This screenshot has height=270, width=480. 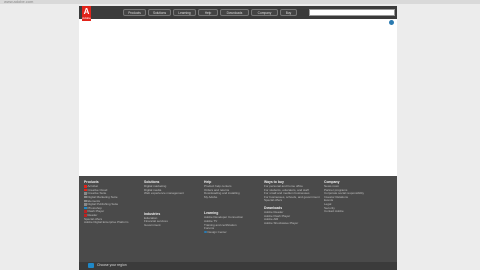 I want to click on nav-company: Company, so click(x=264, y=12).